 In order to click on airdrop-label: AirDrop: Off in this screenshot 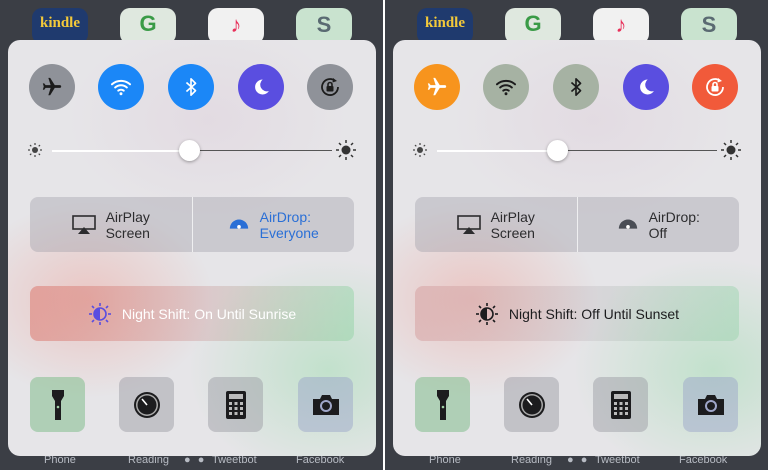, I will do `click(674, 224)`.